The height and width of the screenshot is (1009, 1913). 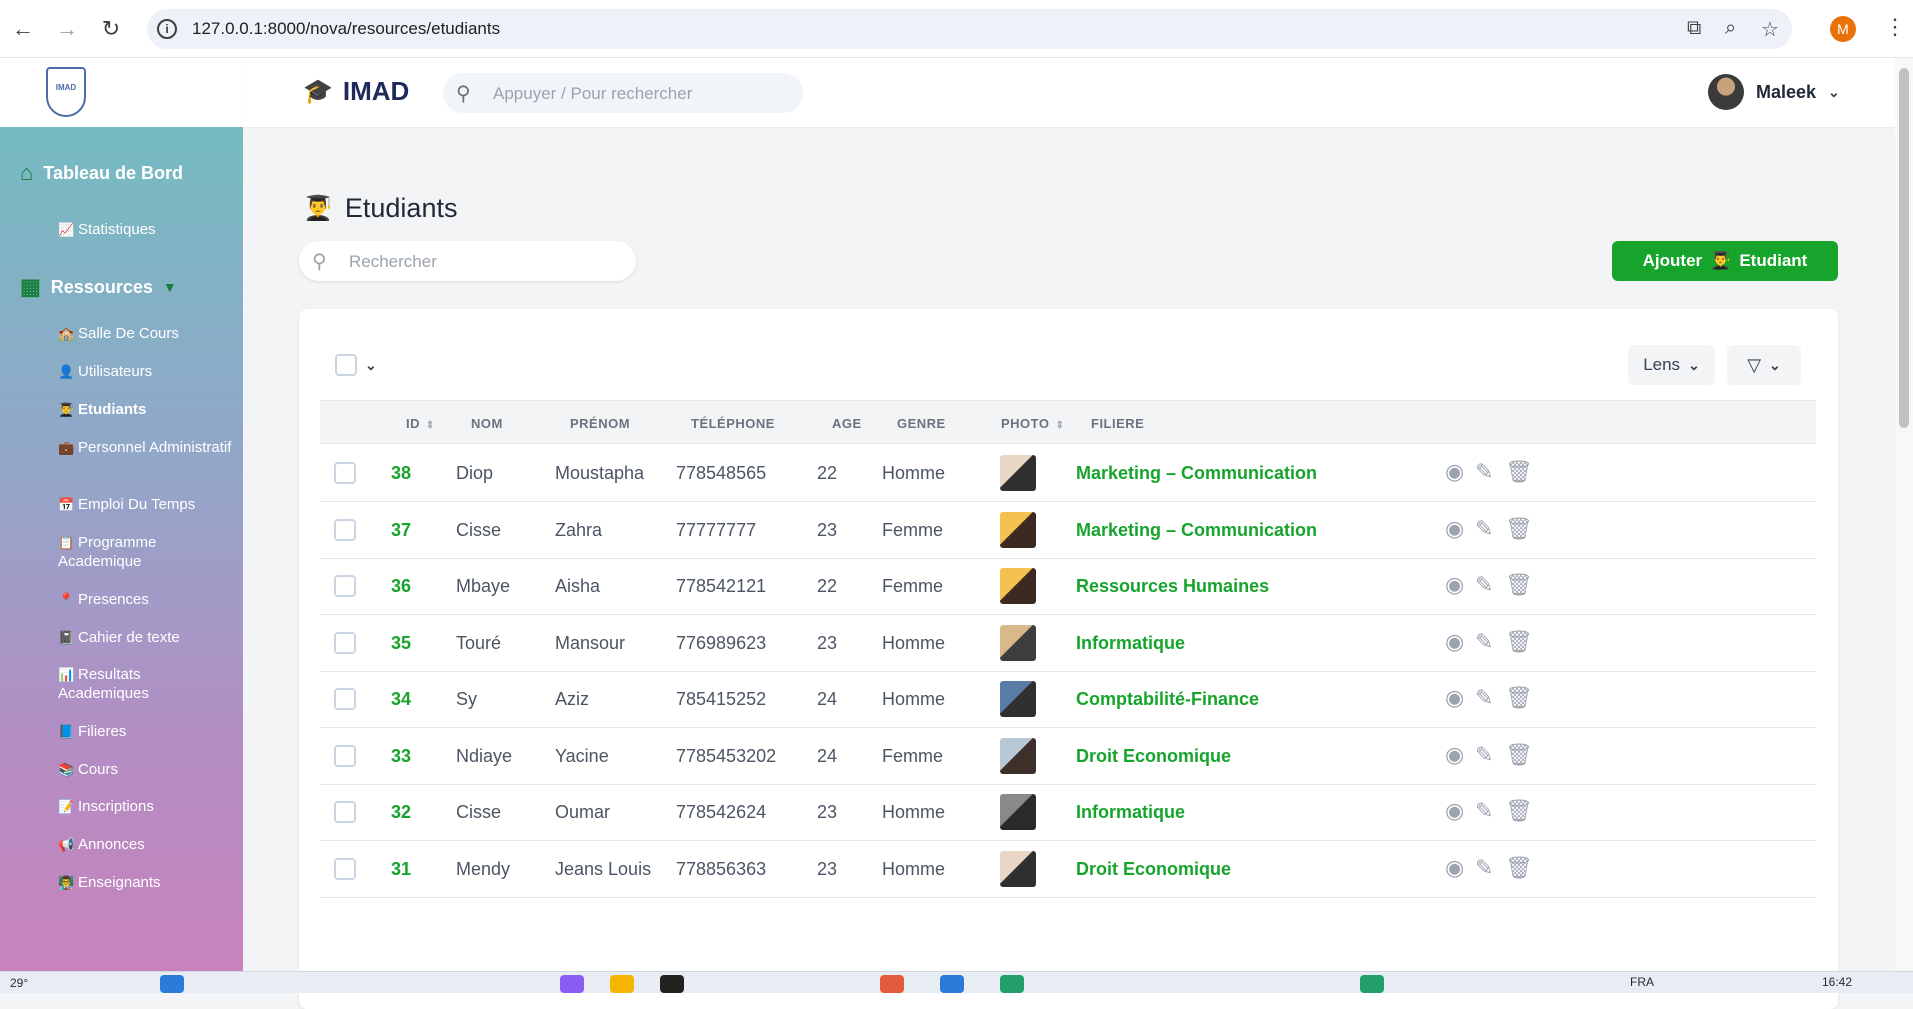 What do you see at coordinates (401, 756) in the screenshot?
I see `cell-id: 33` at bounding box center [401, 756].